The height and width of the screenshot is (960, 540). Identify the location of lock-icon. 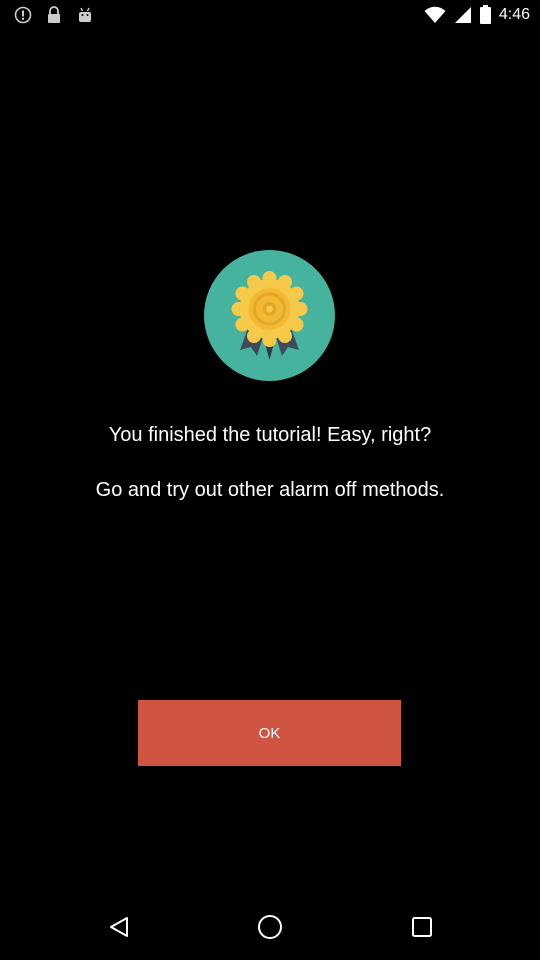
(54, 14).